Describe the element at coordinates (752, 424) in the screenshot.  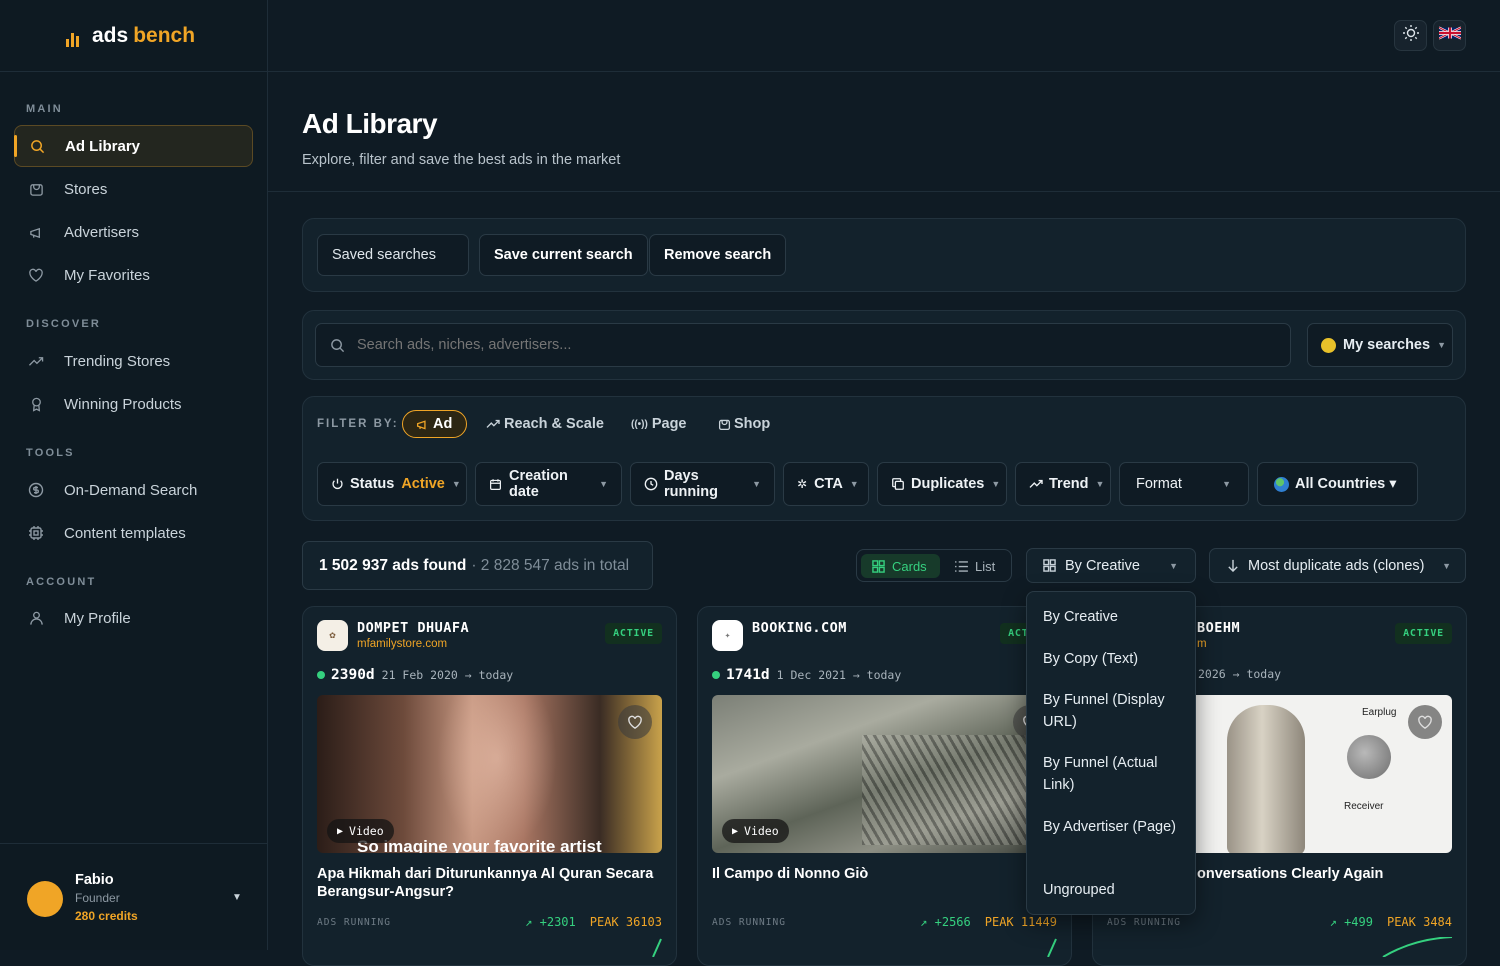
I see `filter-tab-label: Shop` at that location.